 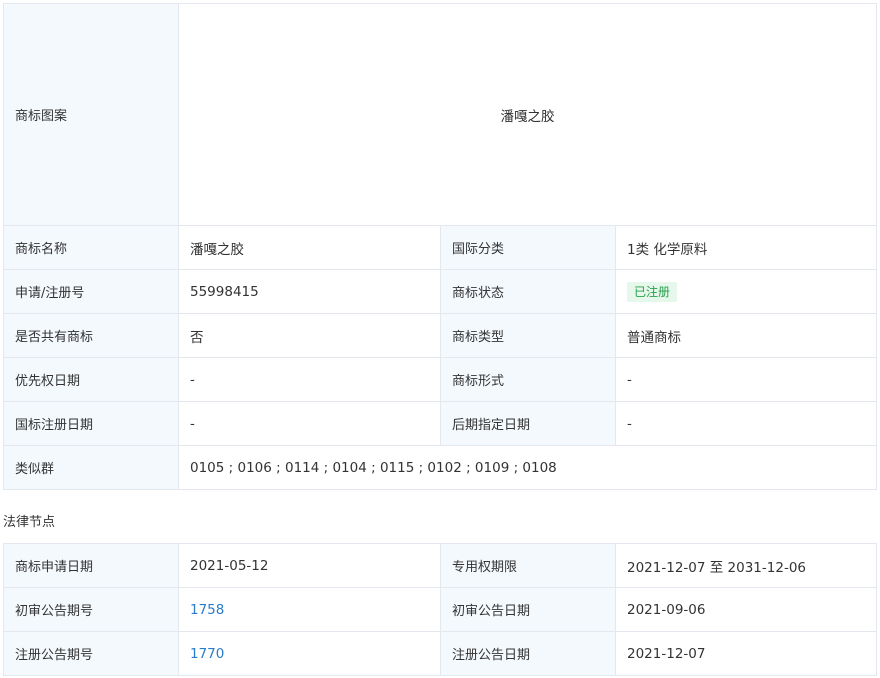 I want to click on preliminary-issue-label: 初审公告期号, so click(x=91, y=609).